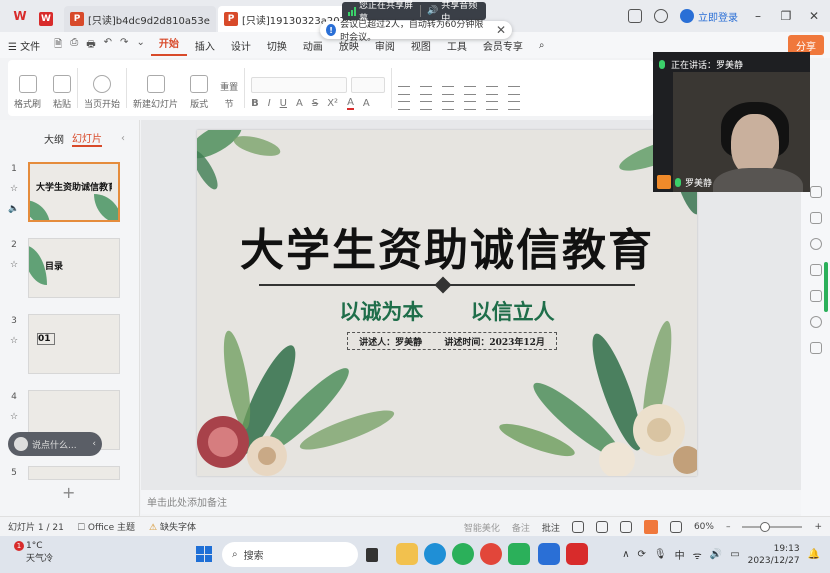  What do you see at coordinates (102, 88) in the screenshot?
I see `play-from-current-button: 当页开始` at bounding box center [102, 88].